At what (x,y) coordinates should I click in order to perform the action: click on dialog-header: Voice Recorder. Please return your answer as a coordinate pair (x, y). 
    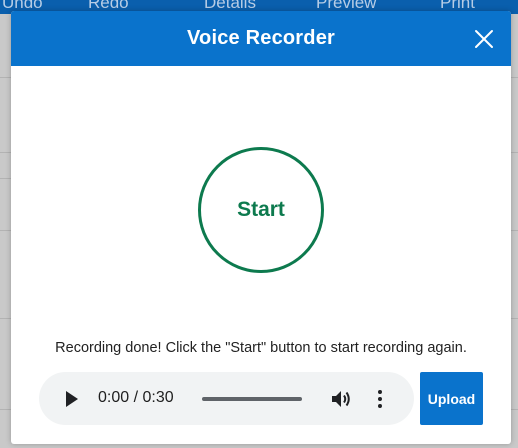
    Looking at the image, I should click on (261, 38).